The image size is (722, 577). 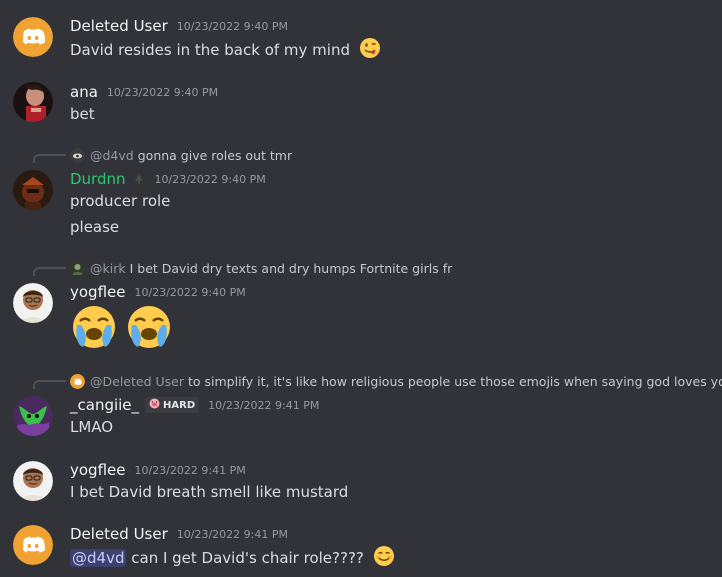 I want to click on reply-username: @d4vd, so click(x=112, y=155).